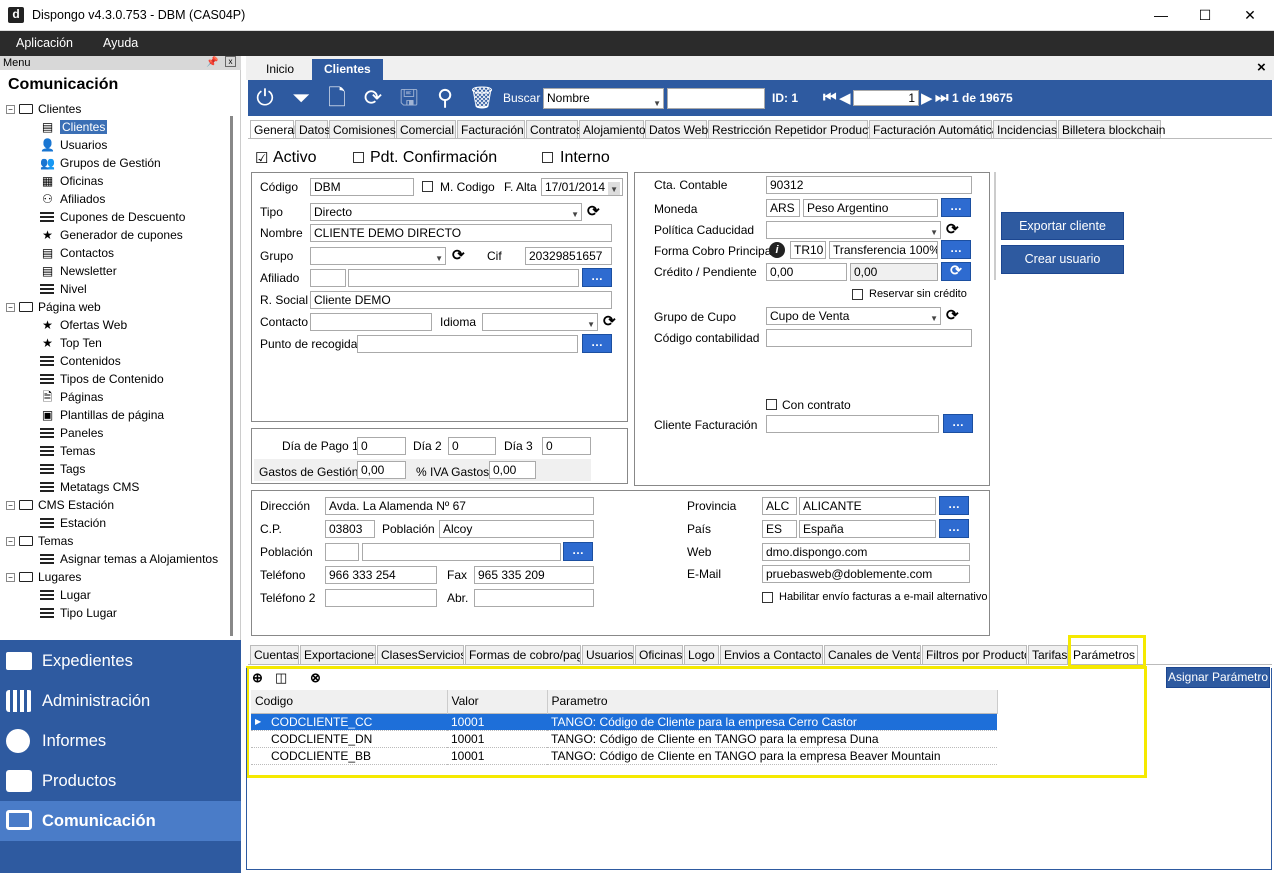  I want to click on refresh-grupocupo-icon: ⟳, so click(952, 316).